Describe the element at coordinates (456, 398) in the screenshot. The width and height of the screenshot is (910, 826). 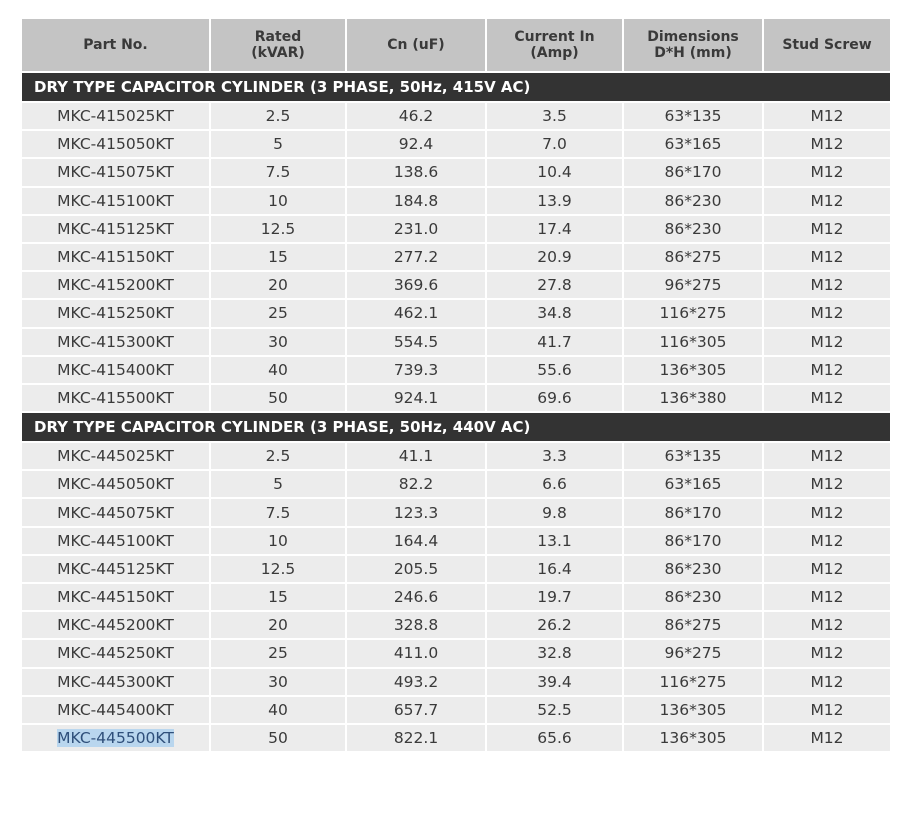
I see `table-row: MKC-415500KT 50 924.1 69.6 136*380 M12` at that location.